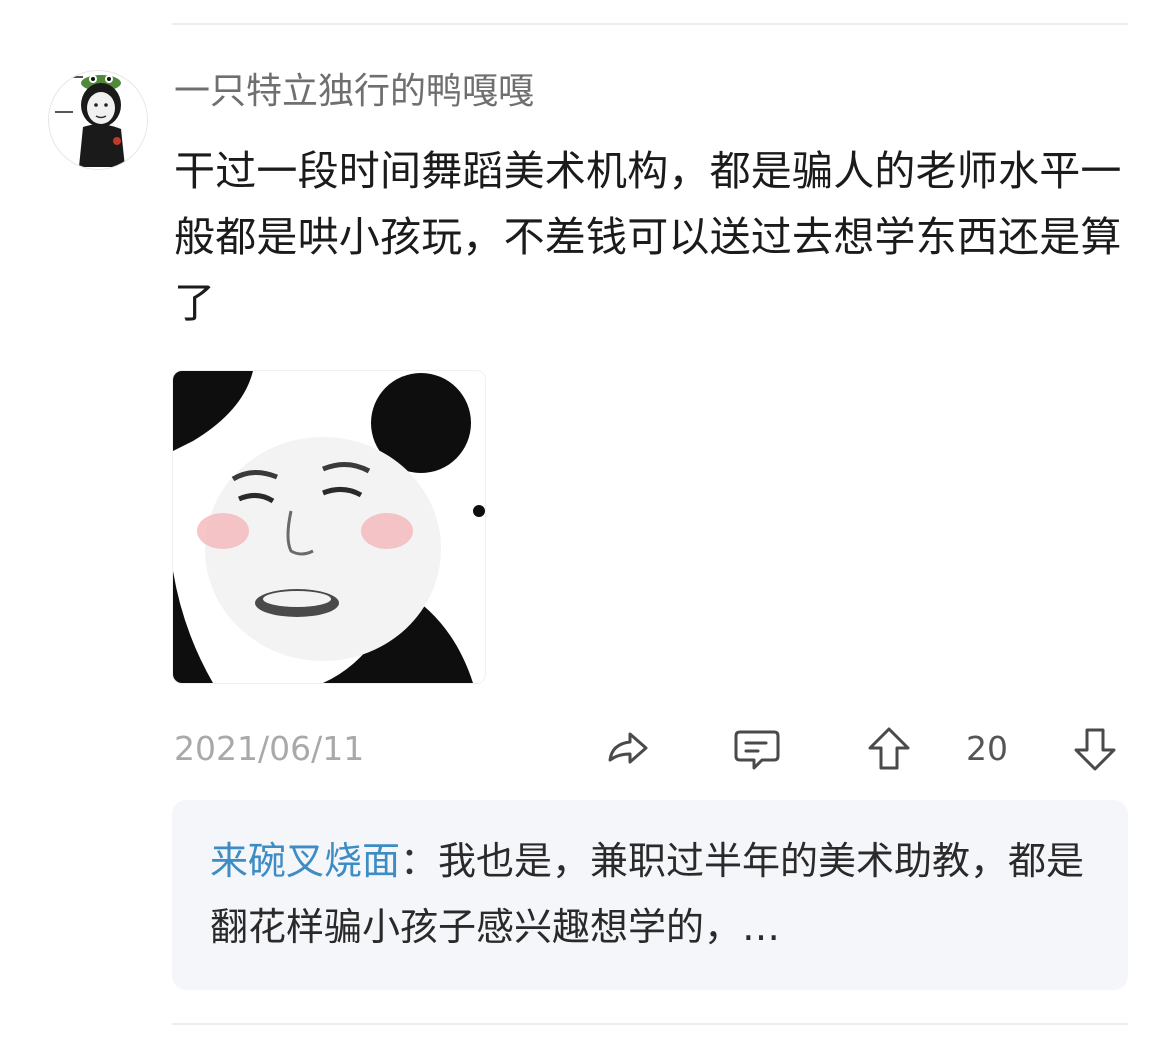 The image size is (1176, 1038). What do you see at coordinates (269, 748) in the screenshot?
I see `comment-date: 2021/06/11` at bounding box center [269, 748].